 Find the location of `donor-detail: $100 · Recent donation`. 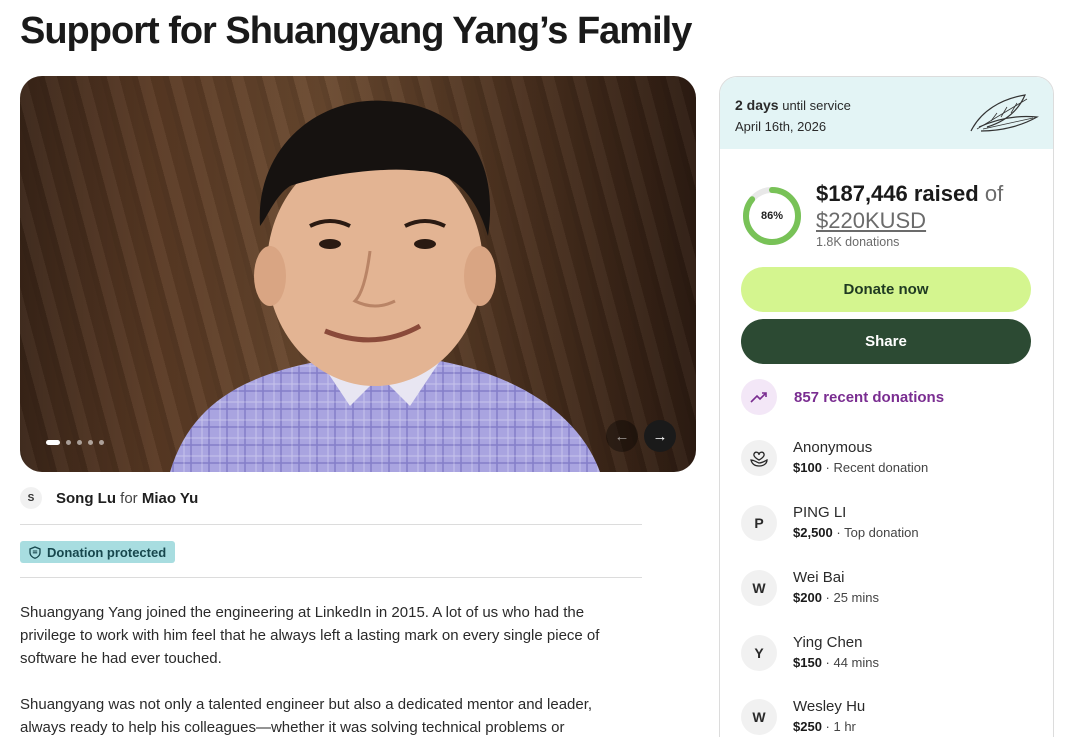

donor-detail: $100 · Recent donation is located at coordinates (860, 468).